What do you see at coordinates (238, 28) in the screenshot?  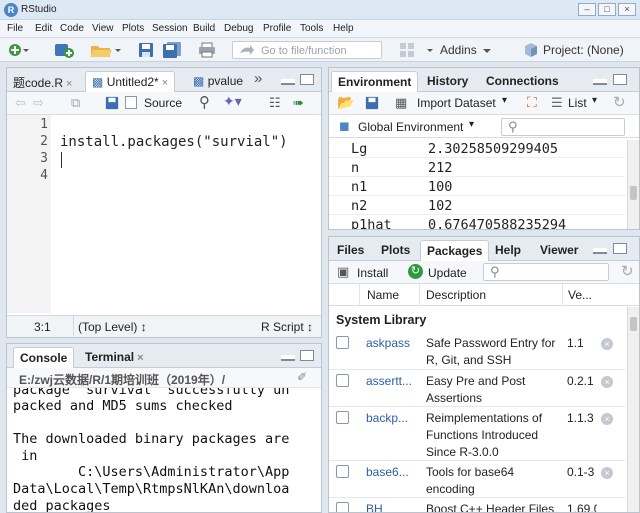 I see `menu-debug: Debug` at bounding box center [238, 28].